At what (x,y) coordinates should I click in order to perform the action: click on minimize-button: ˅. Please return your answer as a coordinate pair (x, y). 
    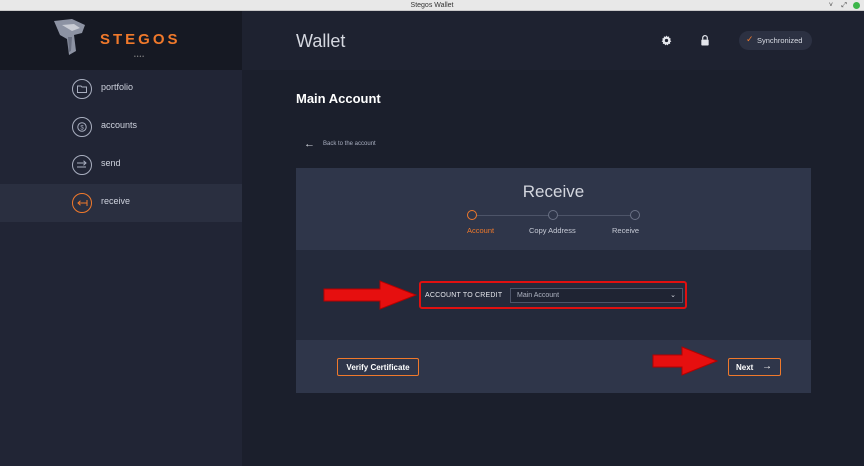
    Looking at the image, I should click on (831, 5).